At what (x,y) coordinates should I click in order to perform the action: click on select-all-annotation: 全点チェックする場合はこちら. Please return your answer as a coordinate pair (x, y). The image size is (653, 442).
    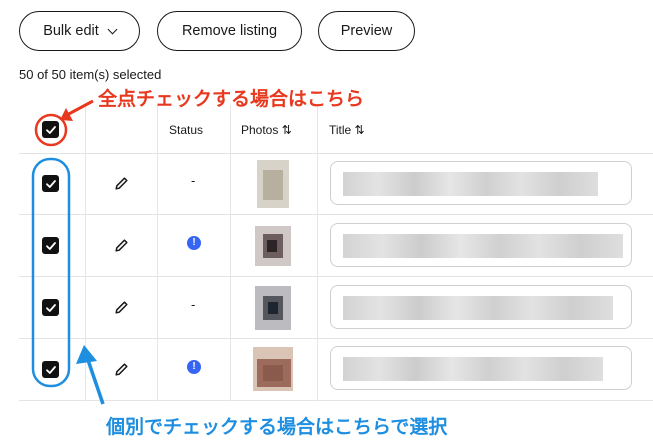
    Looking at the image, I should click on (231, 99).